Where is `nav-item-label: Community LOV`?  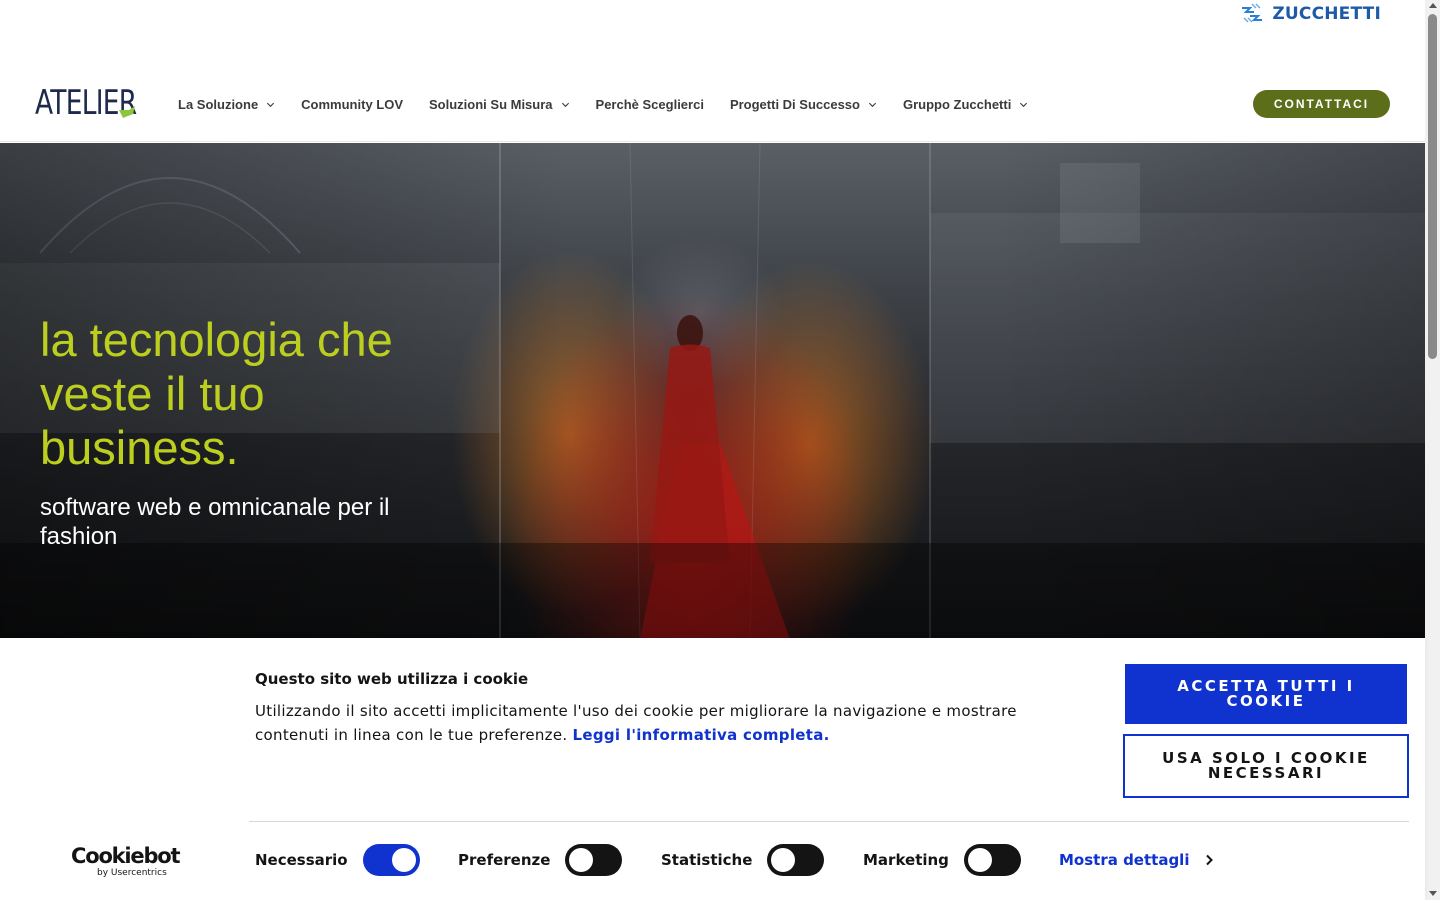
nav-item-label: Community LOV is located at coordinates (352, 104).